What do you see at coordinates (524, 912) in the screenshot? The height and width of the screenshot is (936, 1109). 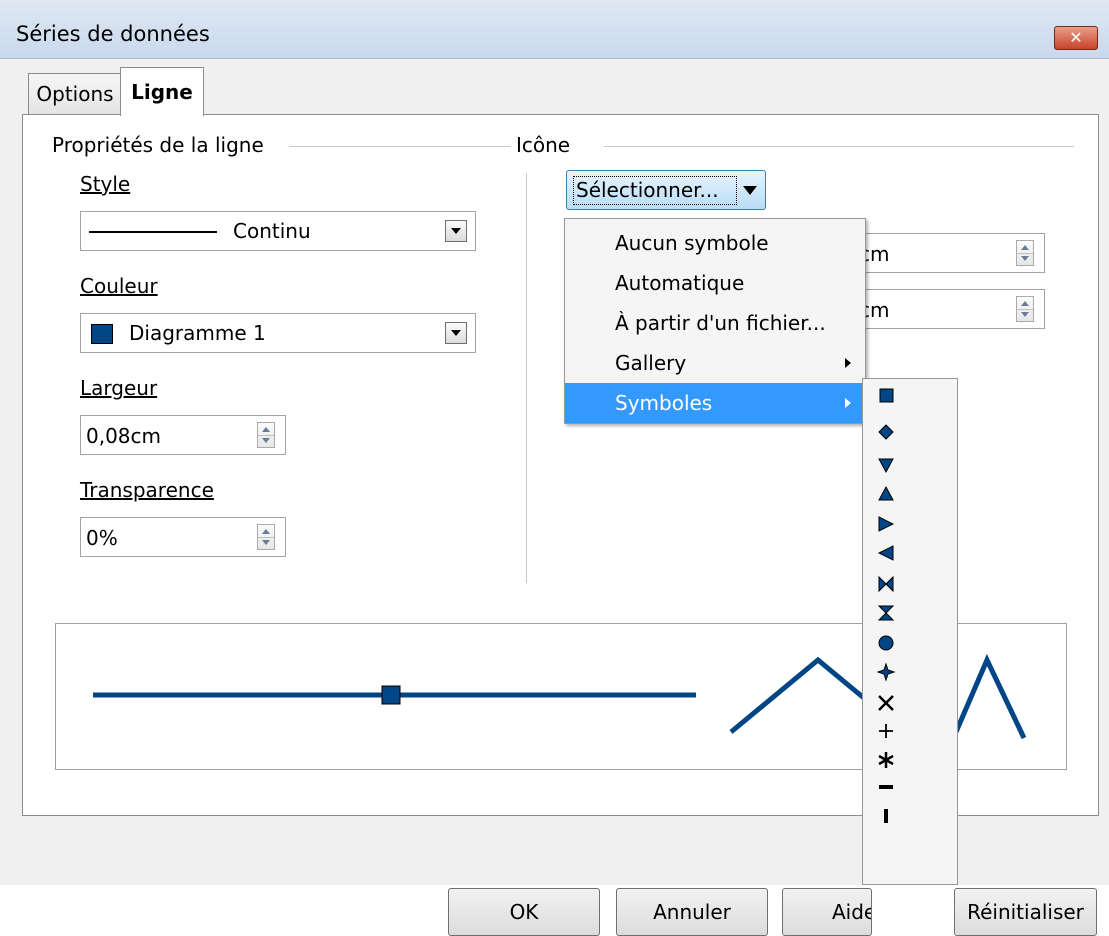 I see `ok-button: OK` at bounding box center [524, 912].